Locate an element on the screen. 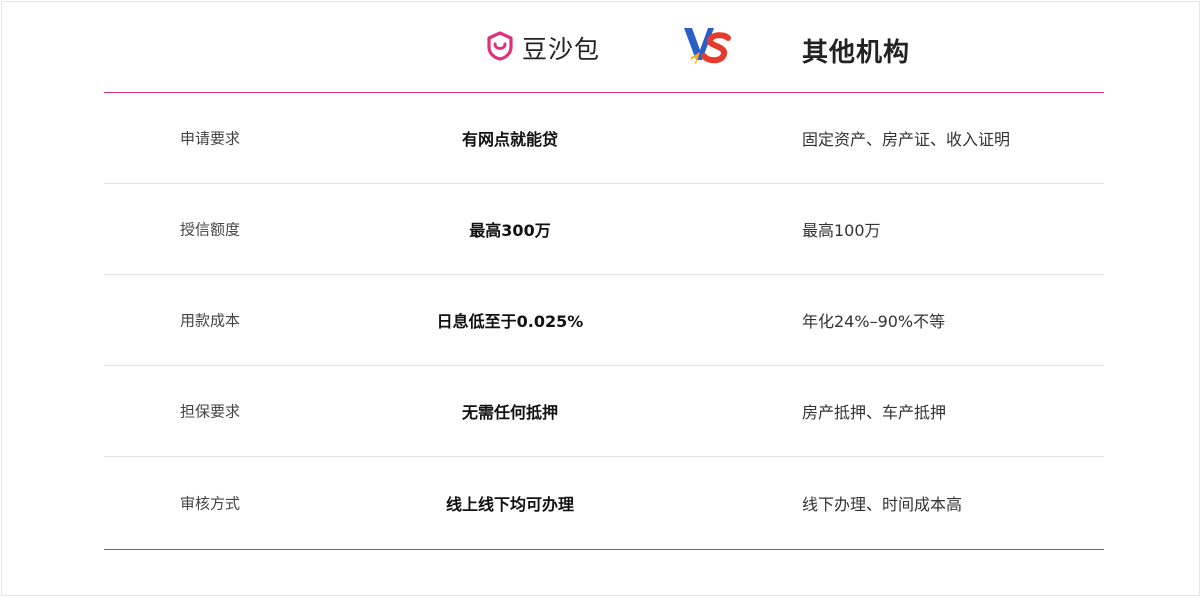 This screenshot has height=599, width=1203. our-value: 无需任何抵押 is located at coordinates (509, 412).